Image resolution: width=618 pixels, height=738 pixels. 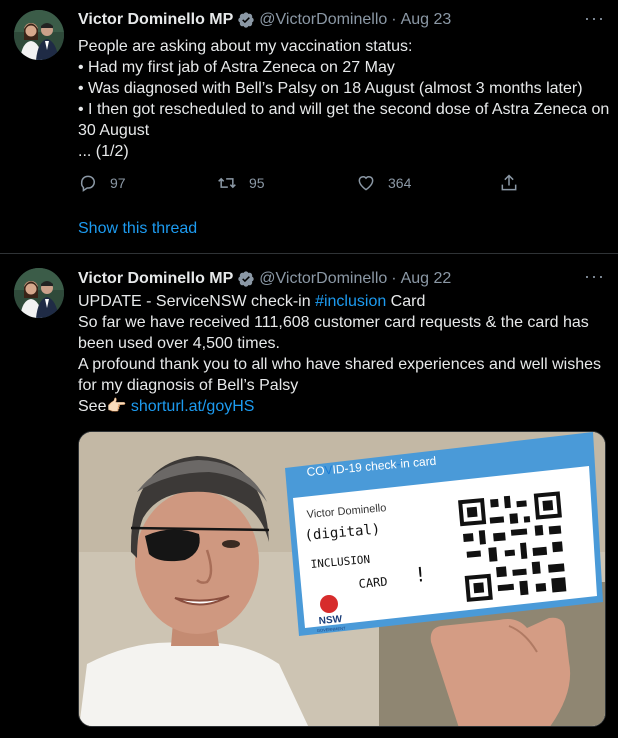 What do you see at coordinates (303, 183) in the screenshot?
I see `tweet-actions: 97 95 364` at bounding box center [303, 183].